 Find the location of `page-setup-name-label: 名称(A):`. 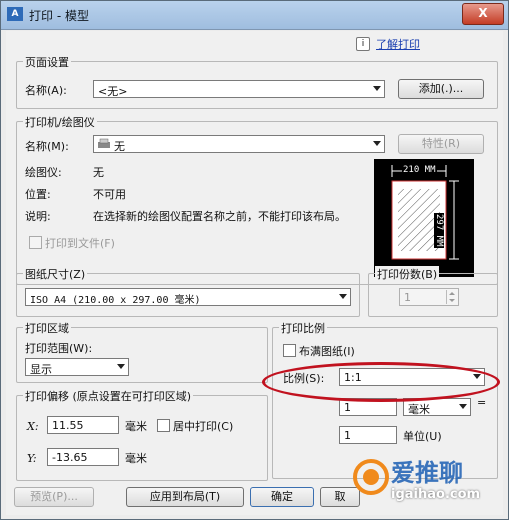

page-setup-name-label: 名称(A): is located at coordinates (46, 90).